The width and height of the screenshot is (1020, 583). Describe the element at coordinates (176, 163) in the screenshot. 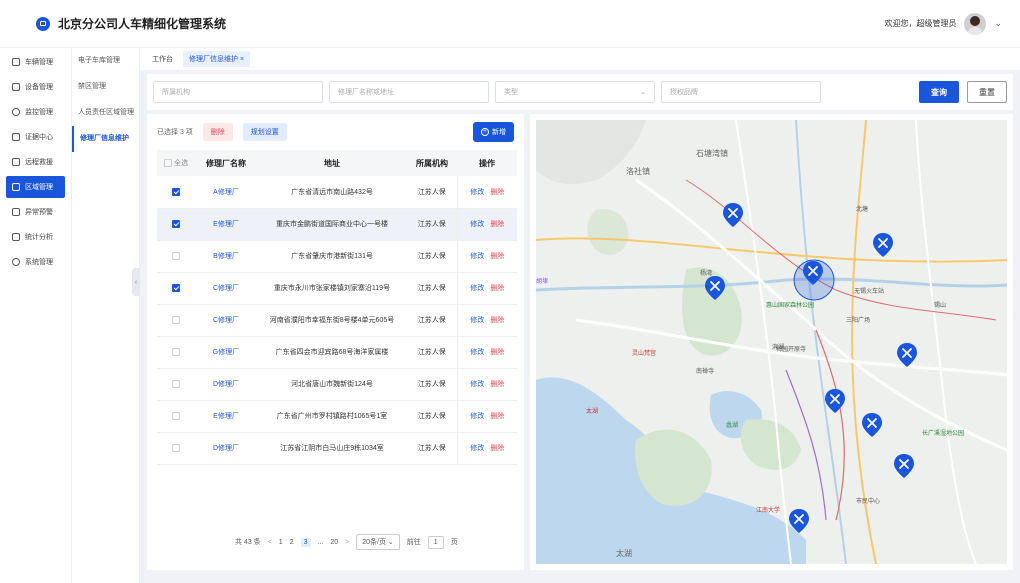

I see `select-all-header: 全选` at that location.